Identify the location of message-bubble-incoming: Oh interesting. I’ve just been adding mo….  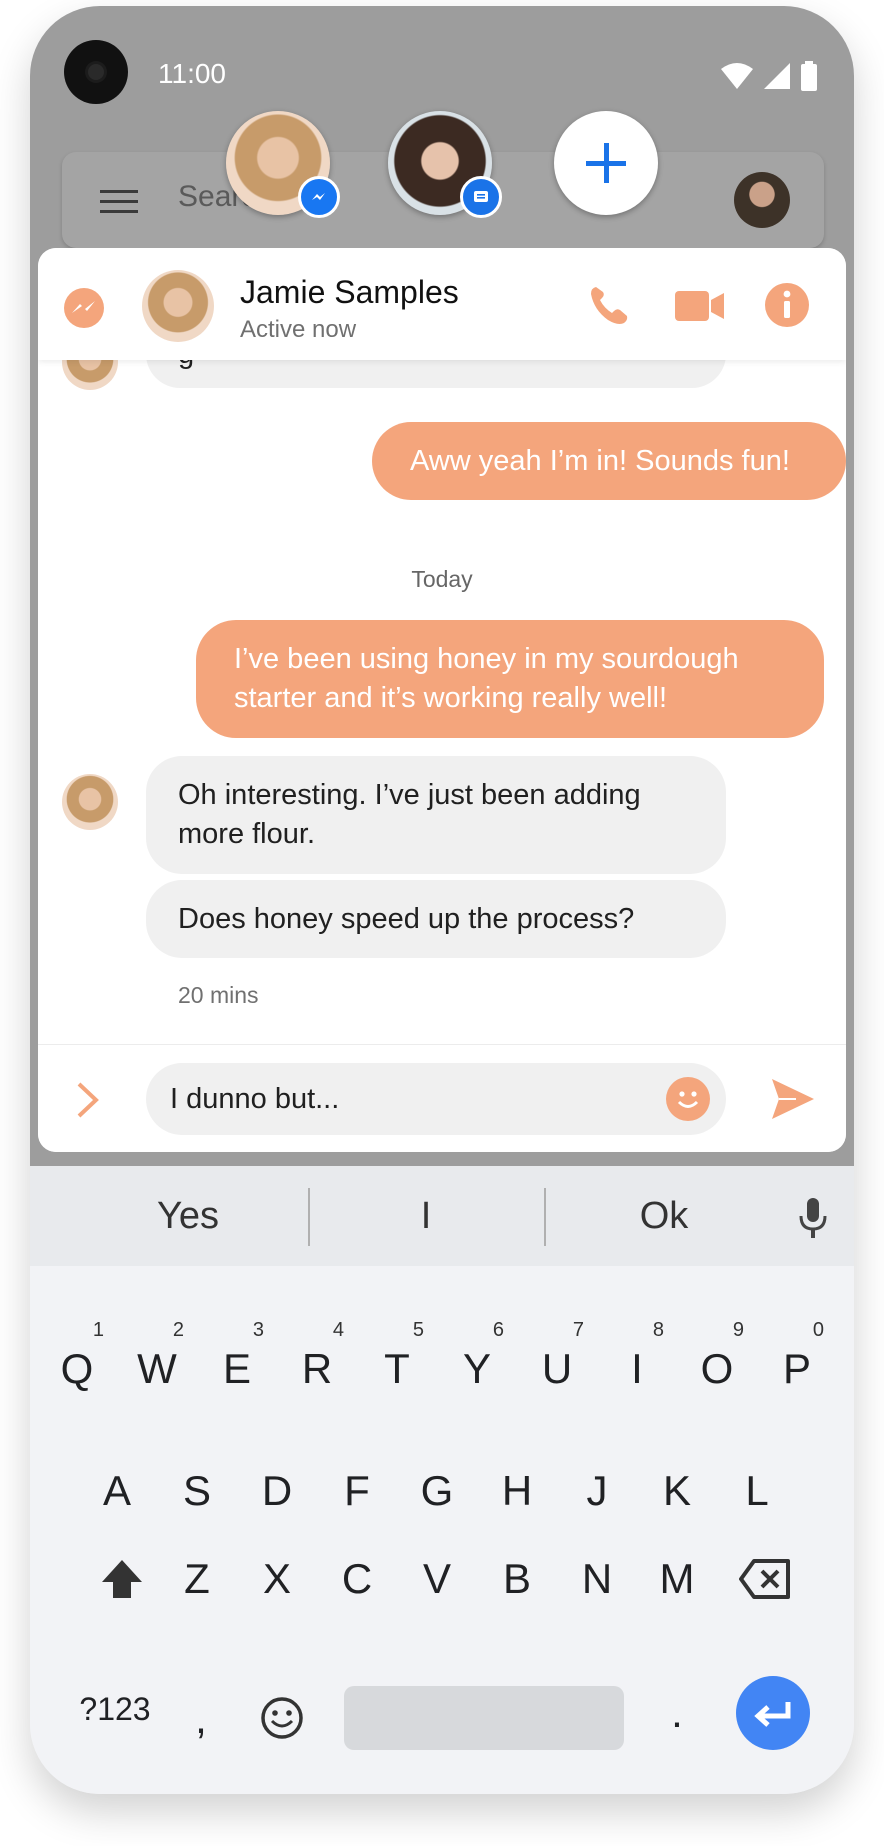
(436, 815).